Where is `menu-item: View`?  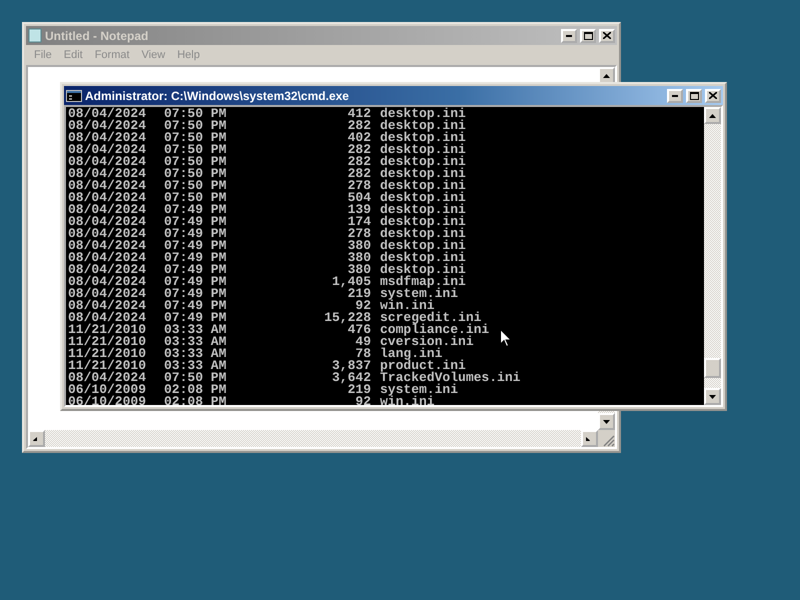 menu-item: View is located at coordinates (154, 55).